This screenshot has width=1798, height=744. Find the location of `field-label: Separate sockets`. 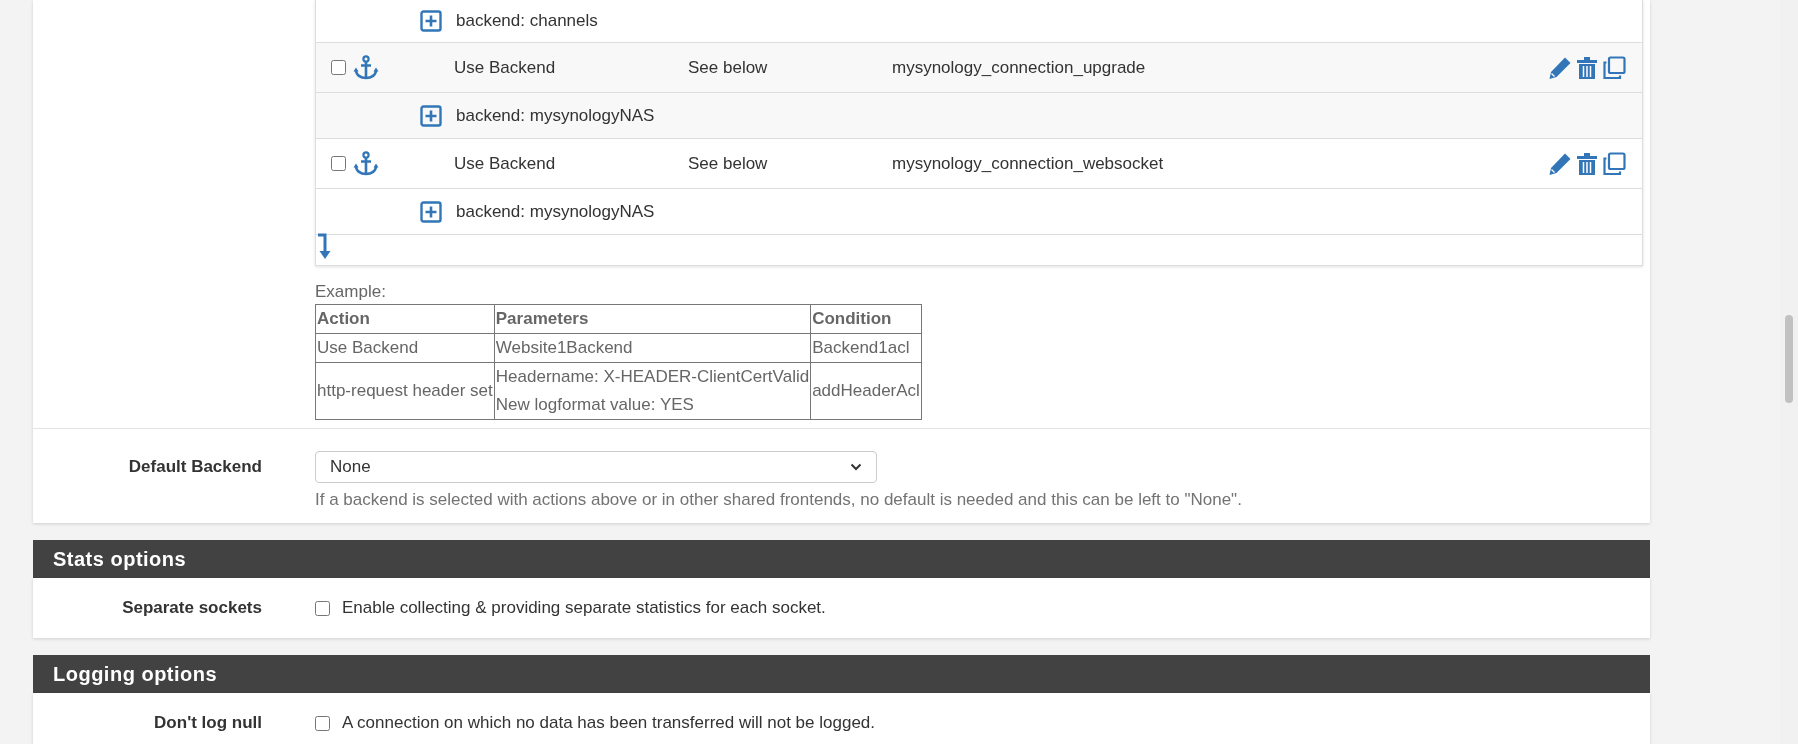

field-label: Separate sockets is located at coordinates (192, 608).